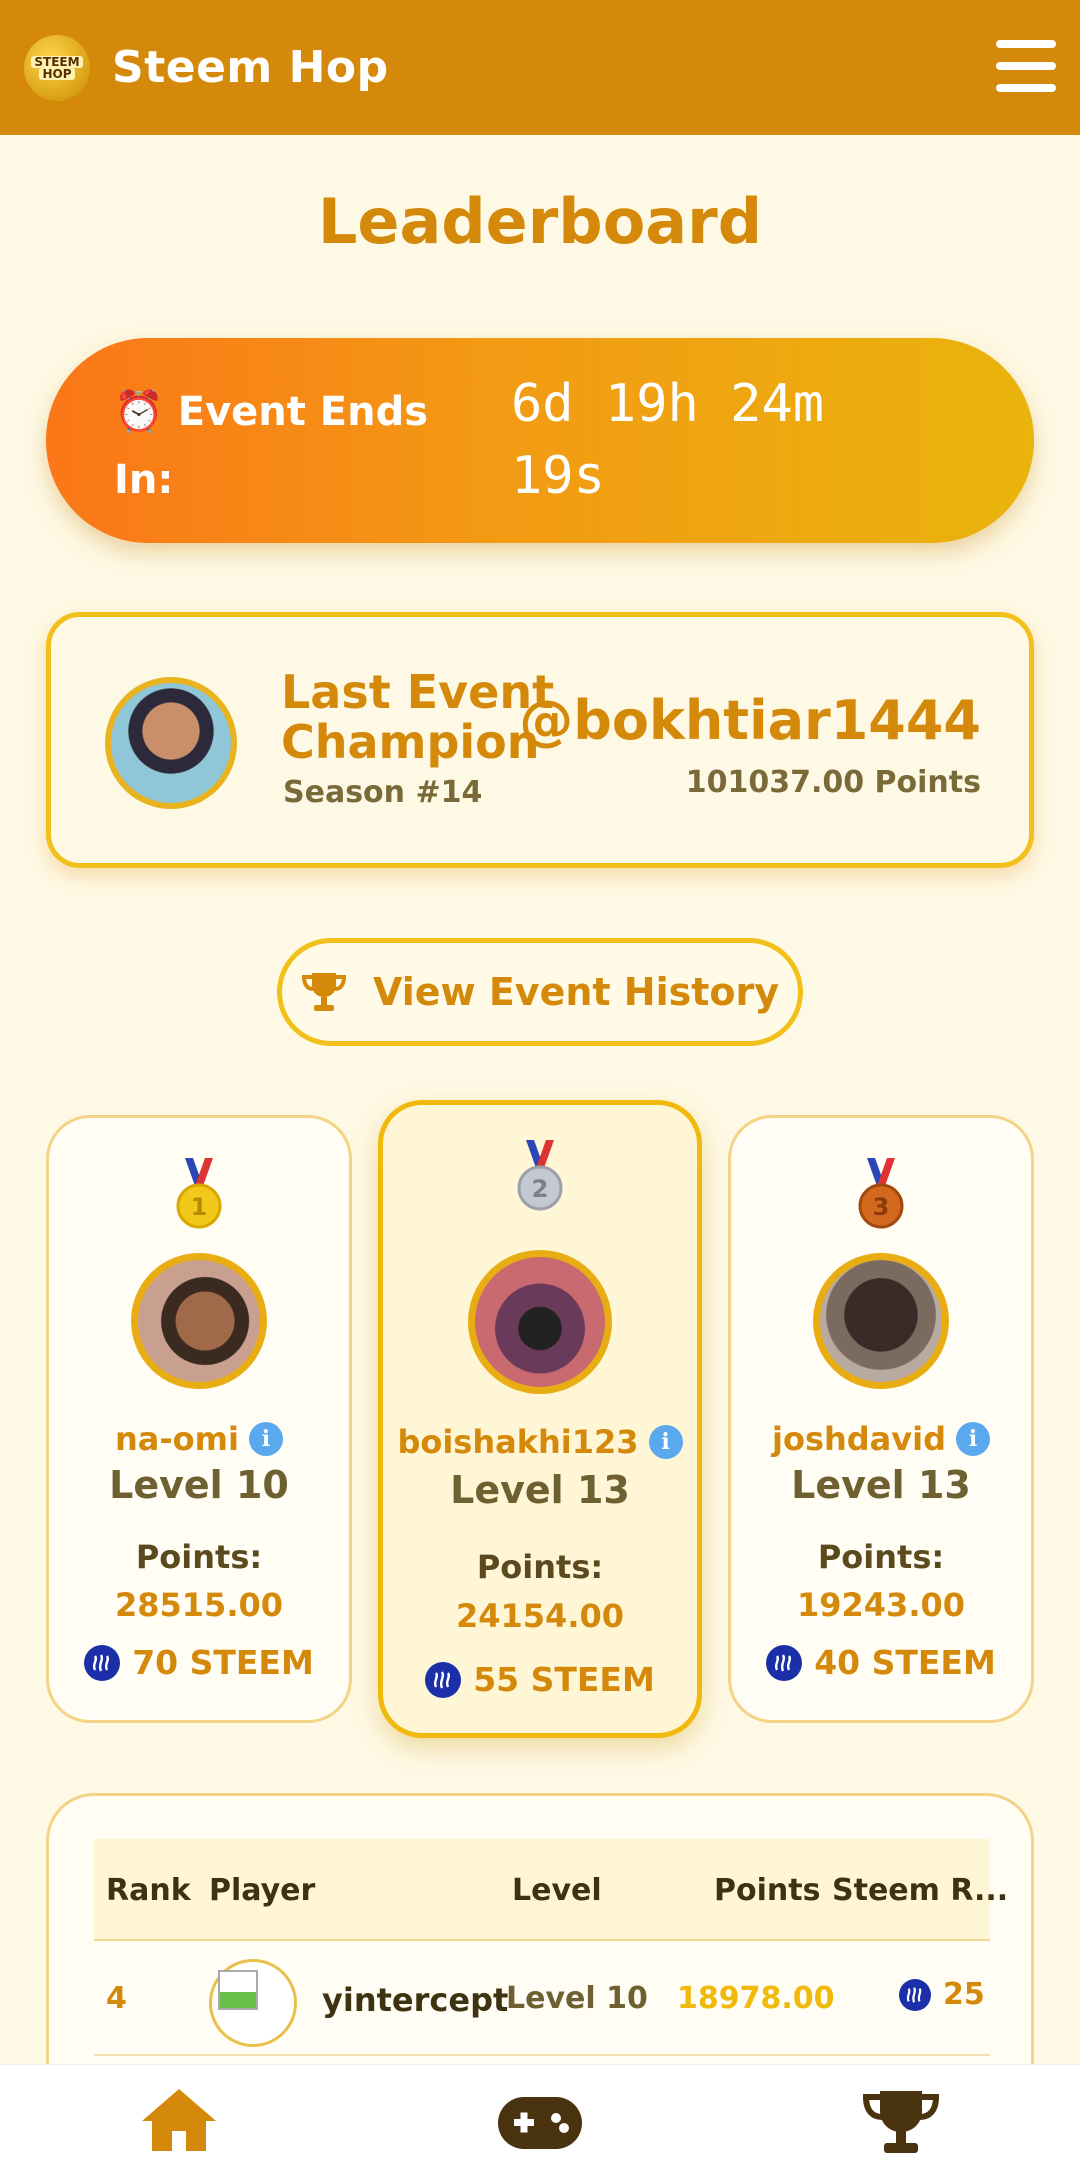  I want to click on player-name: boishakhi123 i, so click(540, 1442).